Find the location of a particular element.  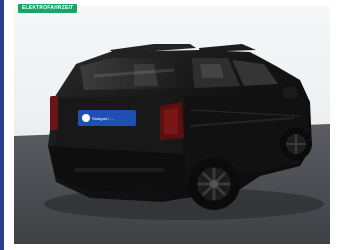

tail-light-left is located at coordinates (54, 113).